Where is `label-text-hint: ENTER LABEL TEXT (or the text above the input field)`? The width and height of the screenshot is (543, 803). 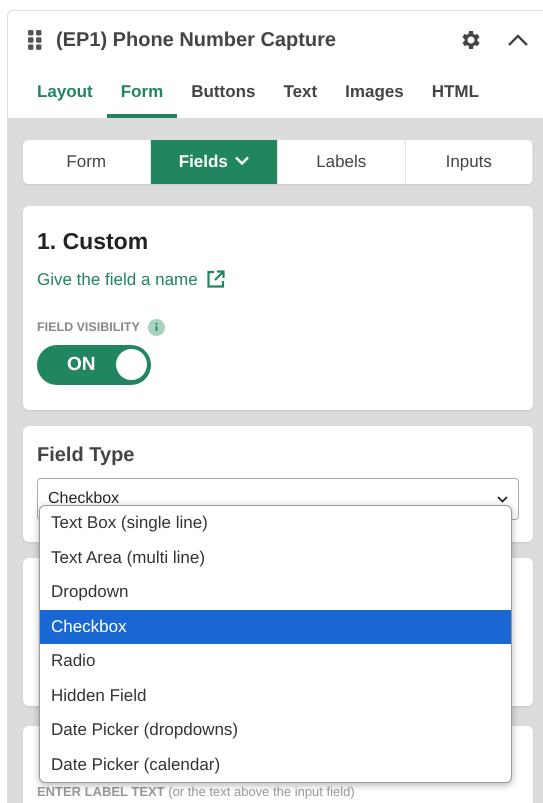
label-text-hint: ENTER LABEL TEXT (or the text above the input field) is located at coordinates (196, 792).